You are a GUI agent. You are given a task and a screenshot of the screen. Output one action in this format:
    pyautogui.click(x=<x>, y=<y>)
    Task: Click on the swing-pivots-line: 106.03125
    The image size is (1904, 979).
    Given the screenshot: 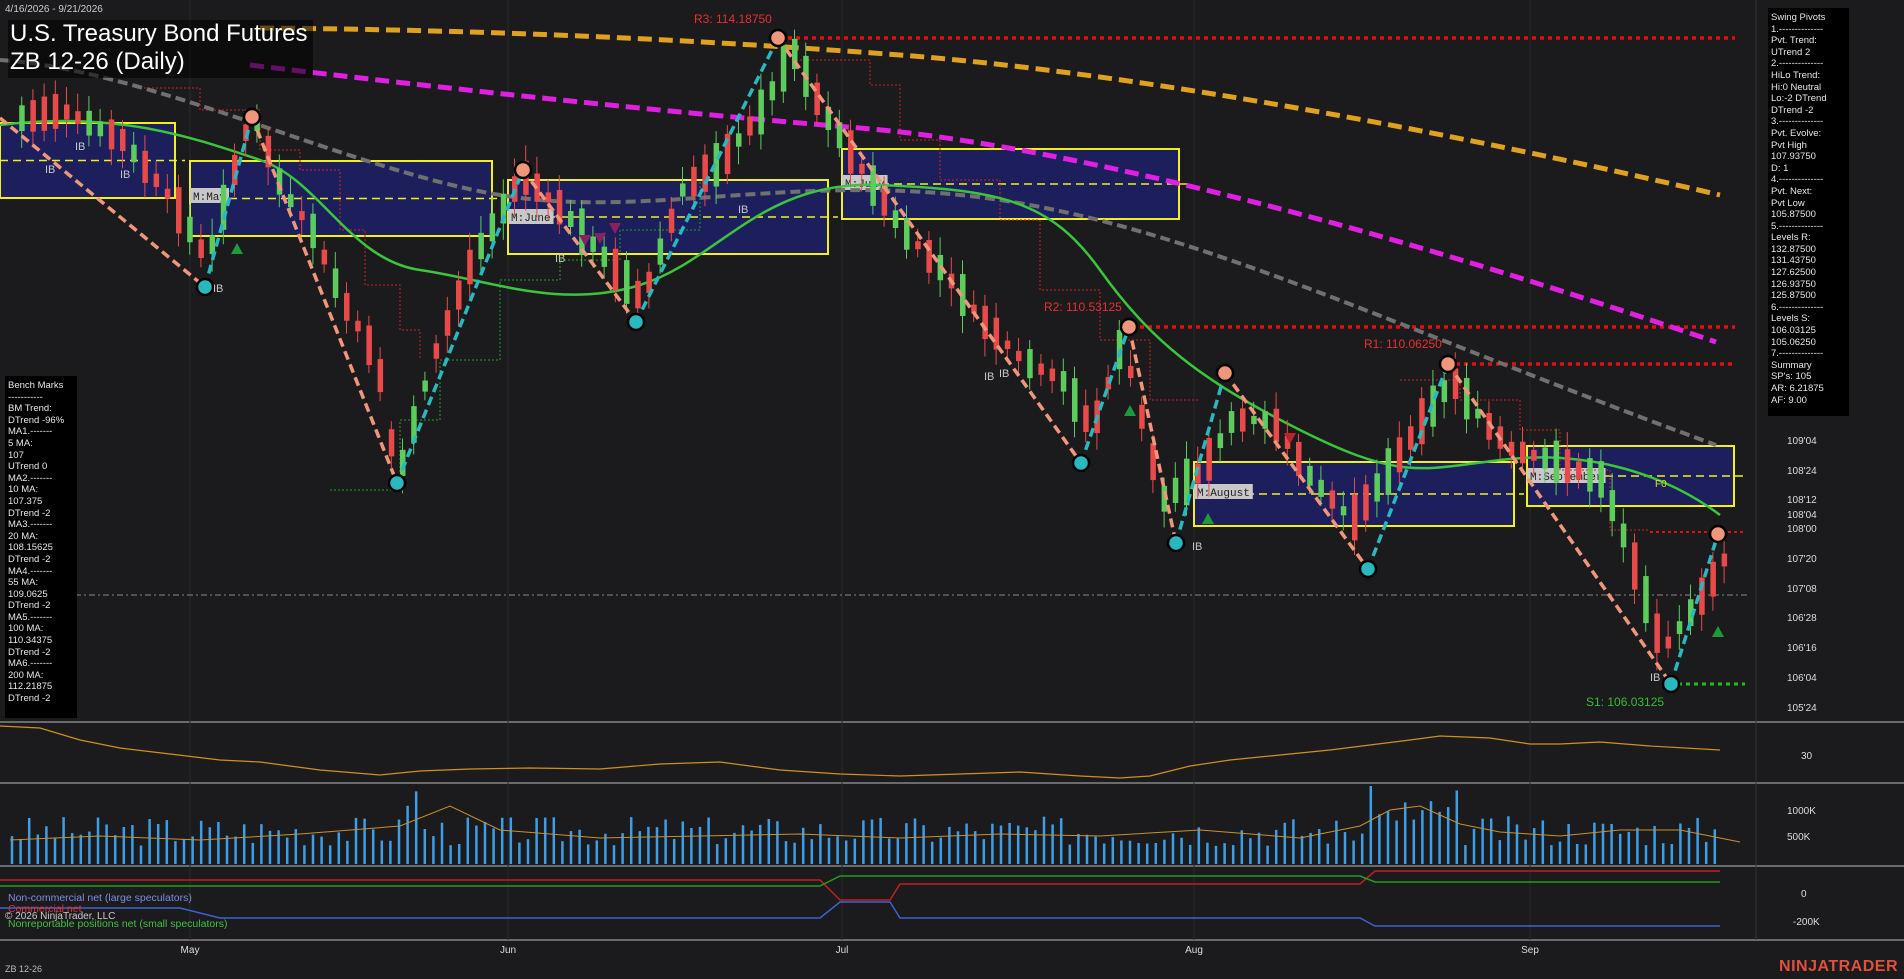 What is the action you would take?
    pyautogui.click(x=1793, y=331)
    